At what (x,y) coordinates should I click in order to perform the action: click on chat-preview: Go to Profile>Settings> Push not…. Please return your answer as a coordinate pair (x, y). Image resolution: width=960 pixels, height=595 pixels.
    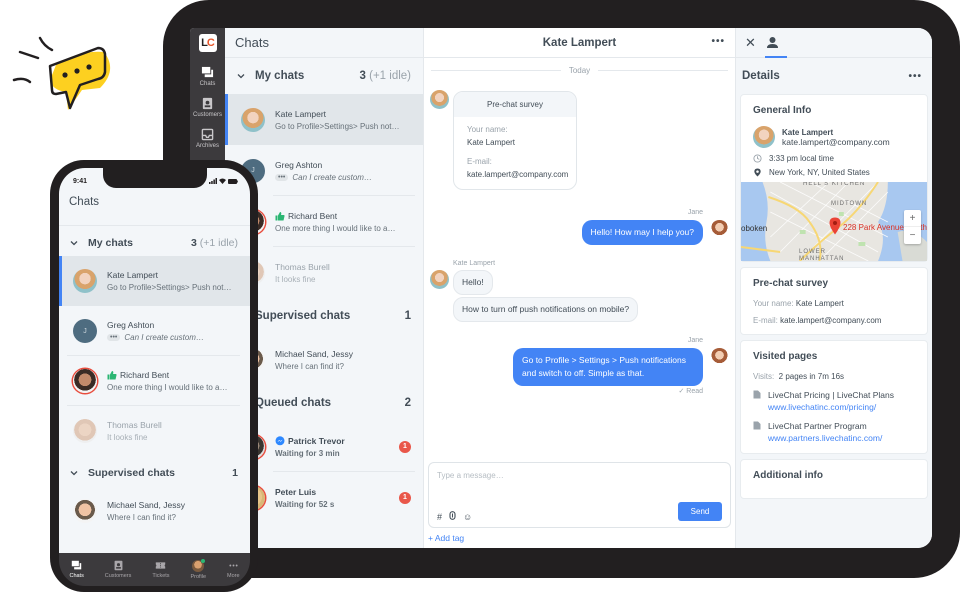
    Looking at the image, I should click on (337, 126).